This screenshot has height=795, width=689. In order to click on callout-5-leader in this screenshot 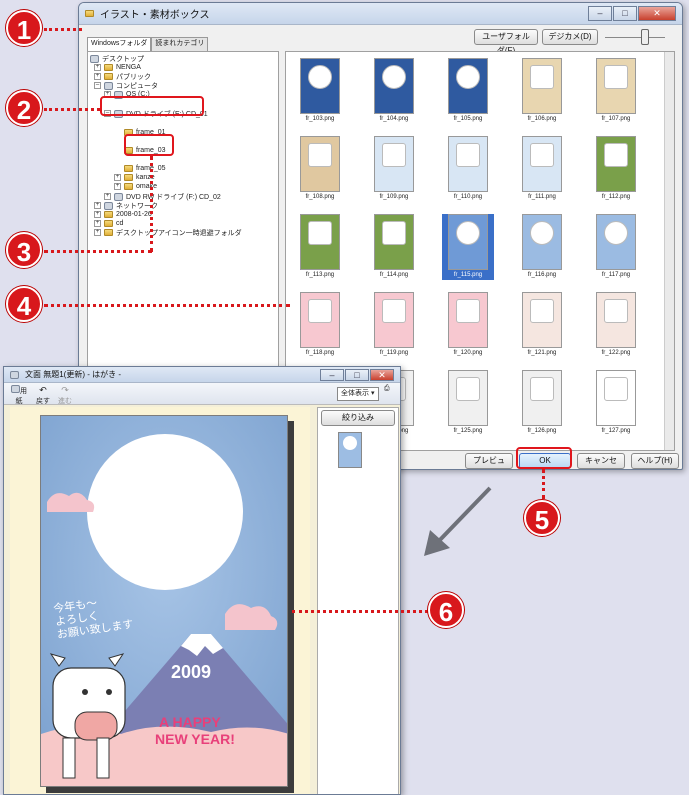, I will do `click(543, 484)`.